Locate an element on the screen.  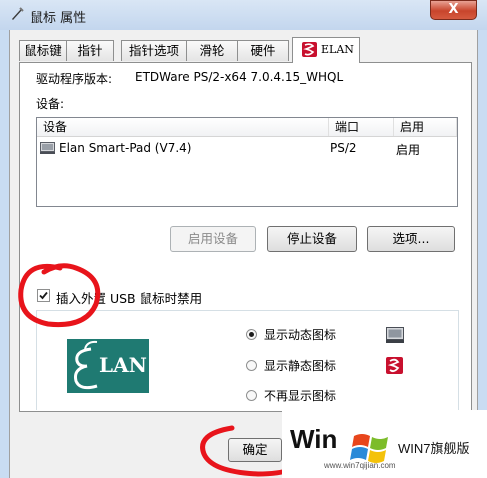
stop-device-button: 停止设备 is located at coordinates (312, 239).